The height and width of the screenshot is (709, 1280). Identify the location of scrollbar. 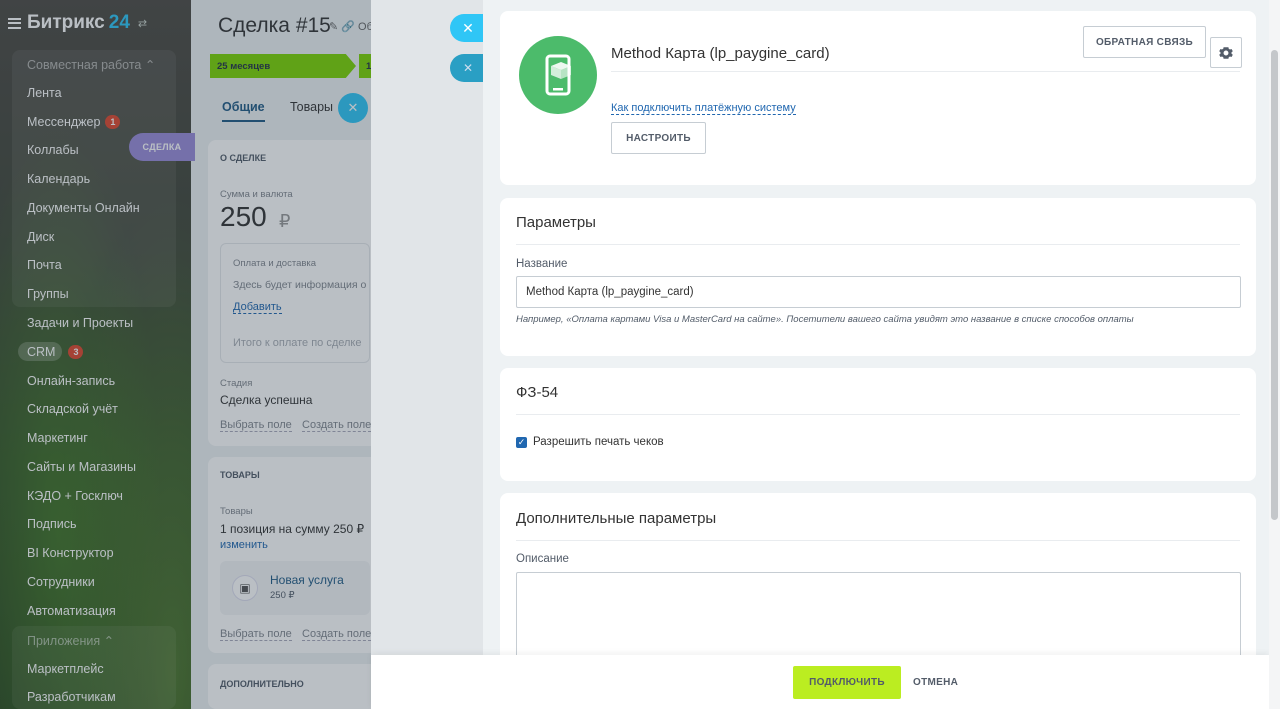
(1274, 354).